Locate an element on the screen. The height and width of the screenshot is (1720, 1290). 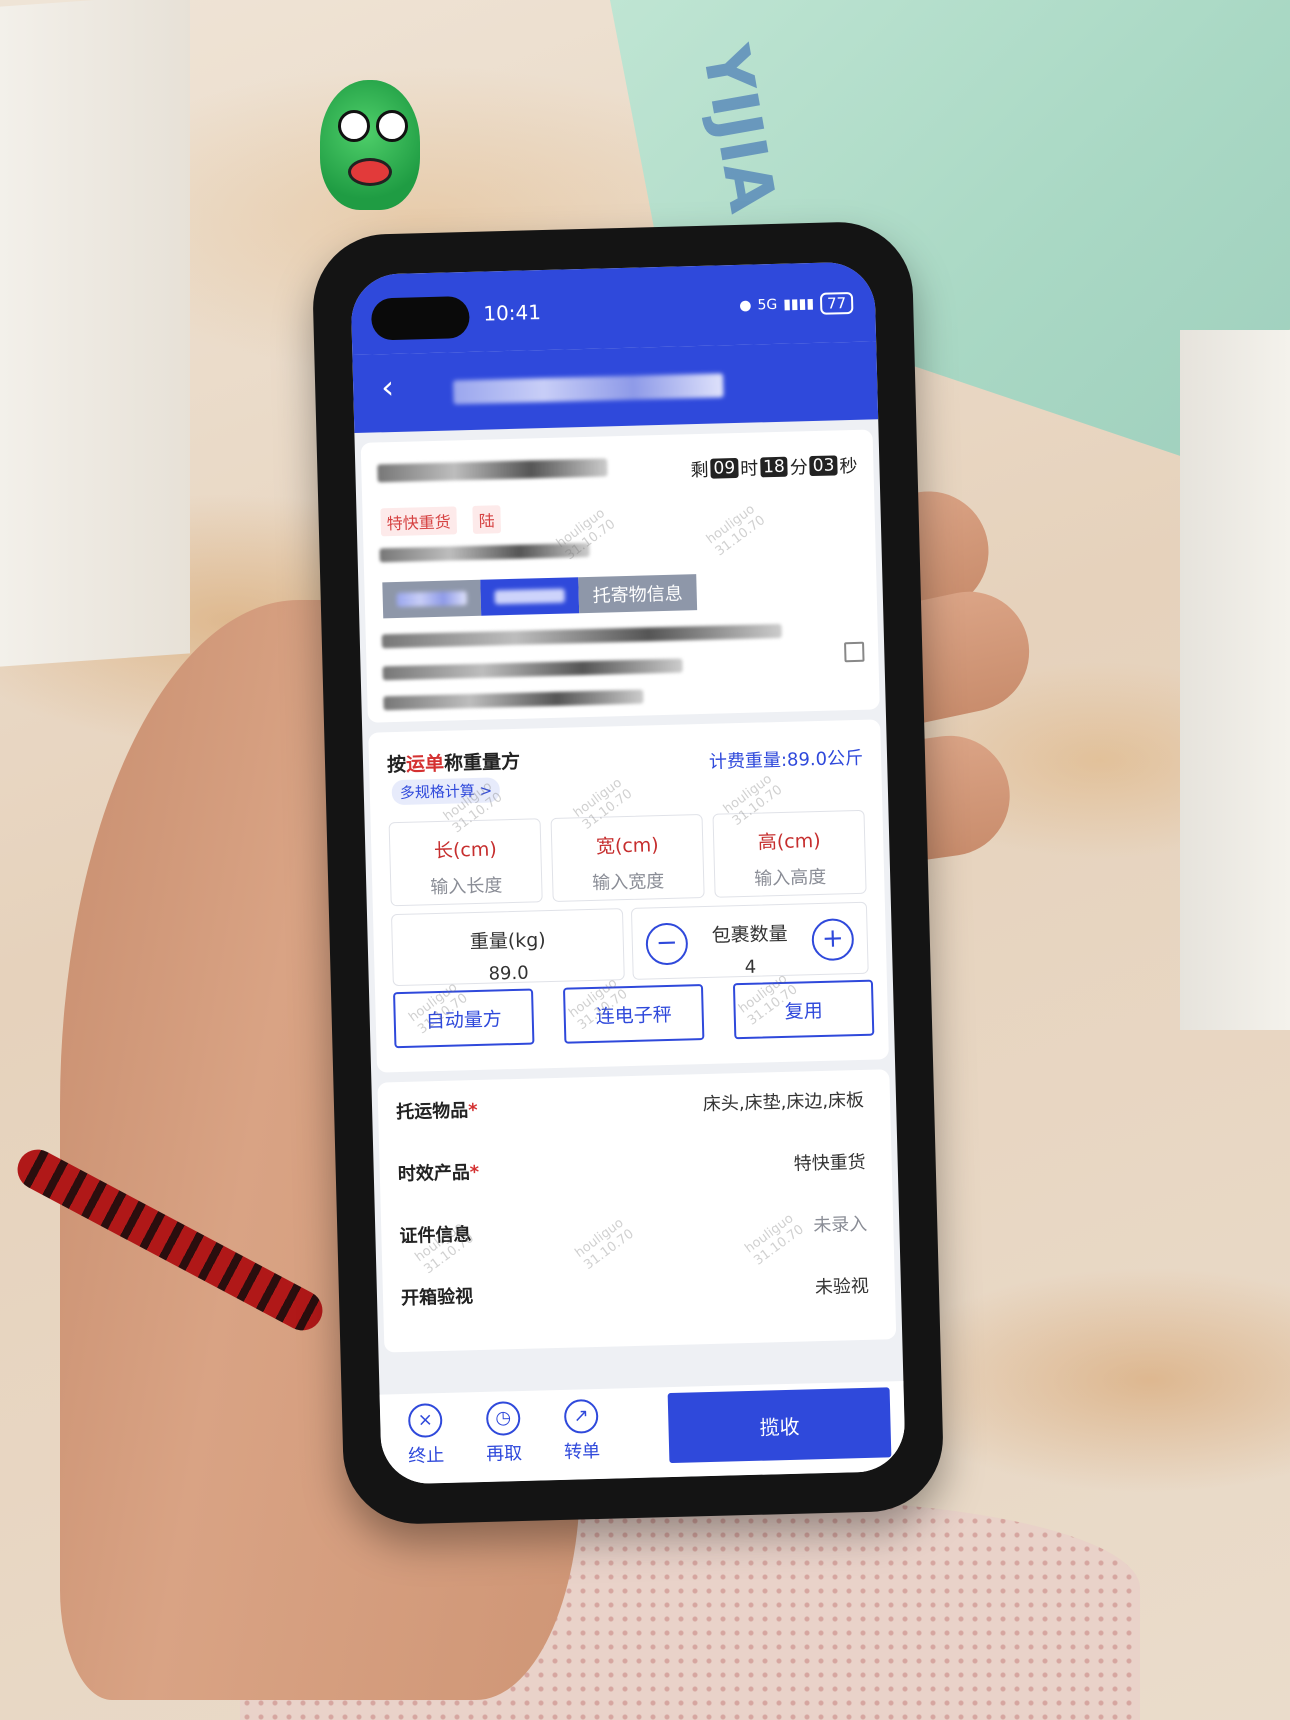
copy-icon is located at coordinates (854, 652).